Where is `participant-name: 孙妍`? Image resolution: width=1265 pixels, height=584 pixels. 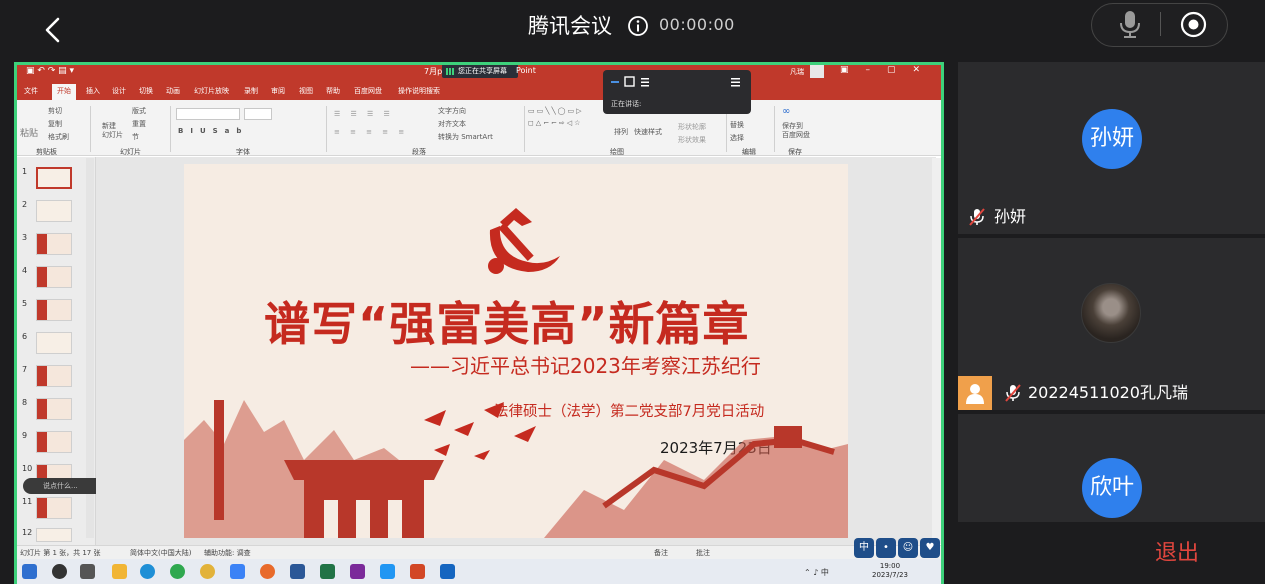 participant-name: 孙妍 is located at coordinates (1010, 216).